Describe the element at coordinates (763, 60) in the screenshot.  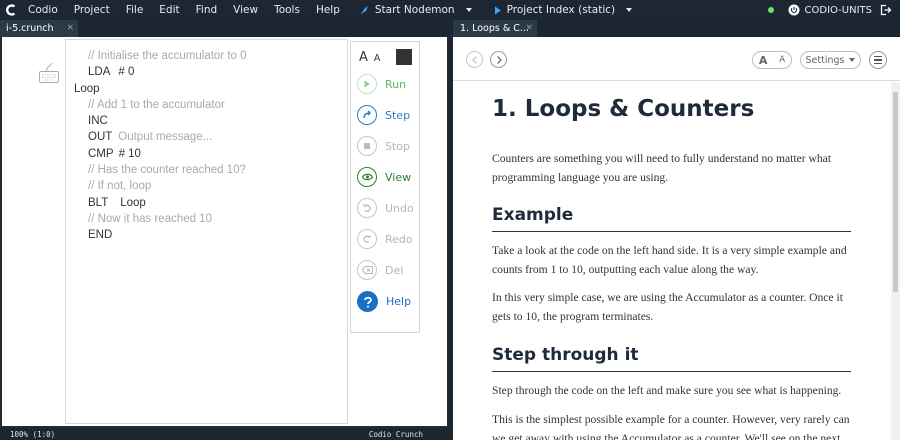
I see `guide-font-increase-button: A` at that location.